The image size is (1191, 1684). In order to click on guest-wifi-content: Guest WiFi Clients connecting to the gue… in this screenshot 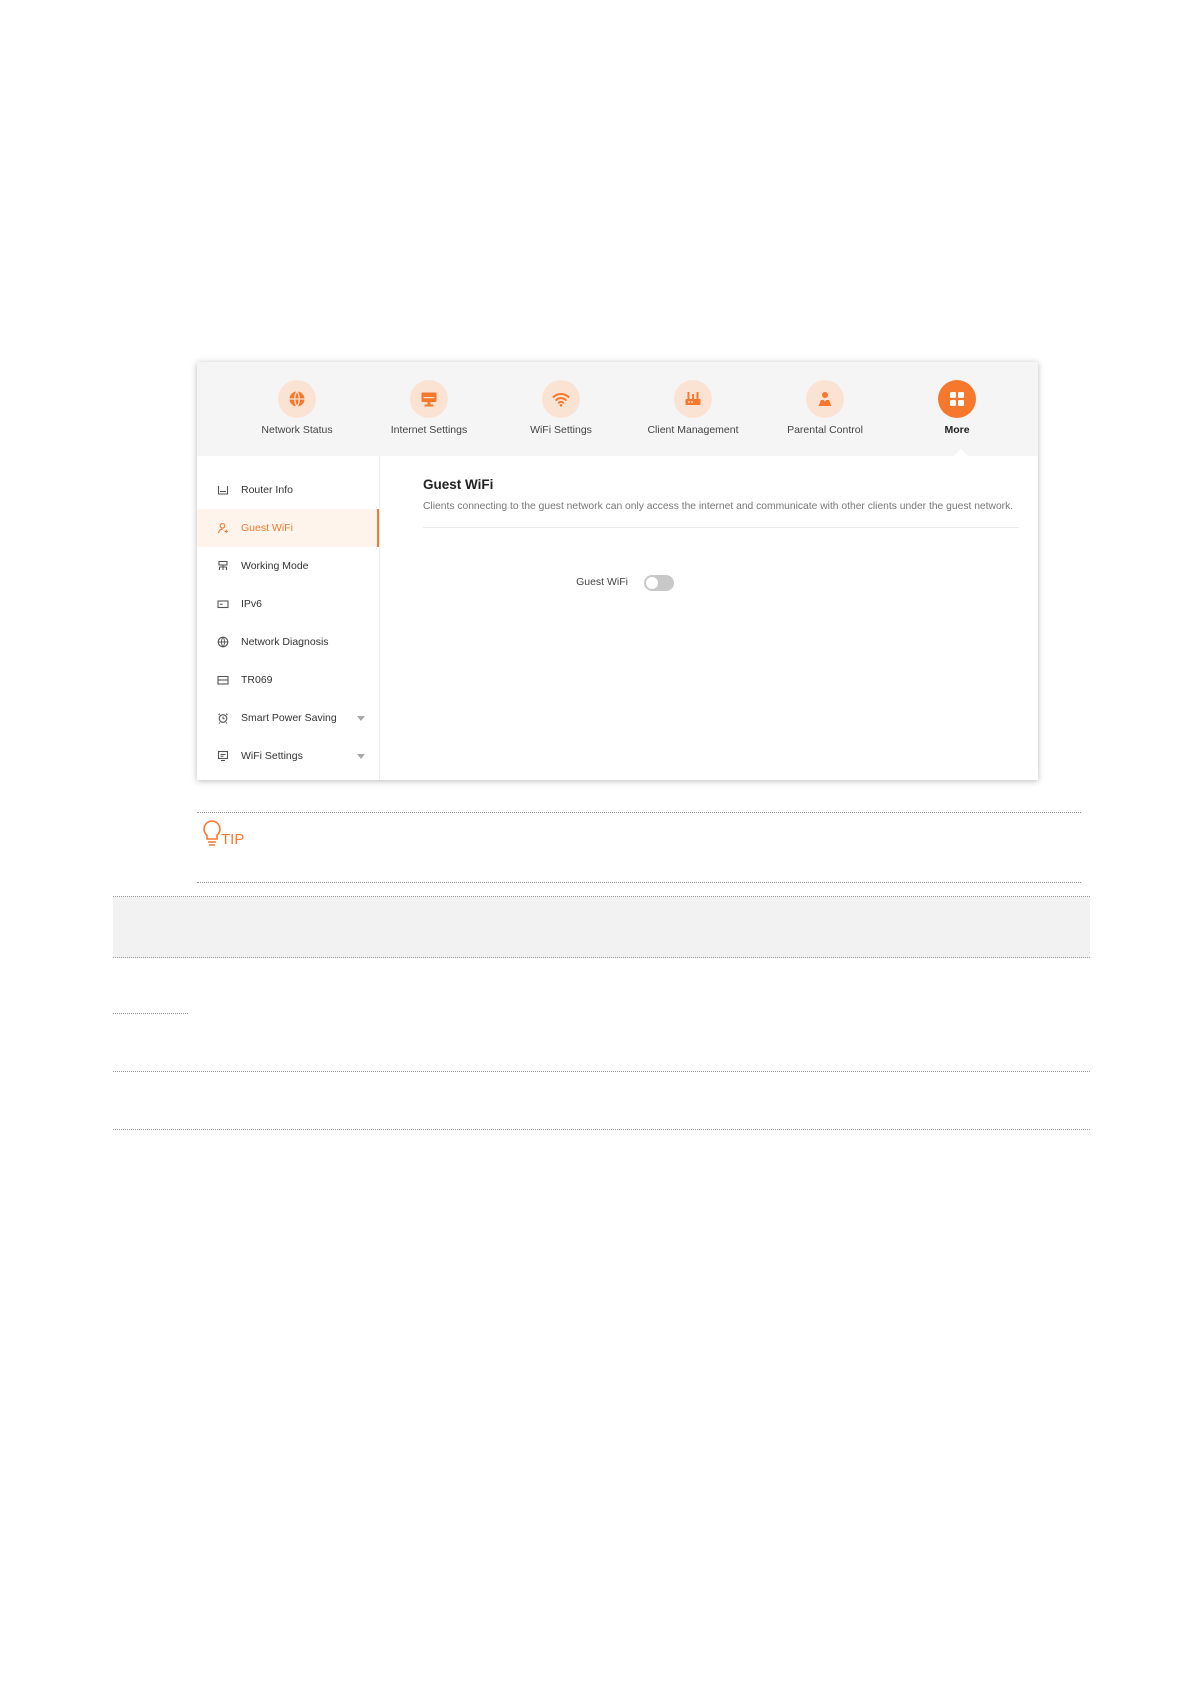, I will do `click(721, 534)`.